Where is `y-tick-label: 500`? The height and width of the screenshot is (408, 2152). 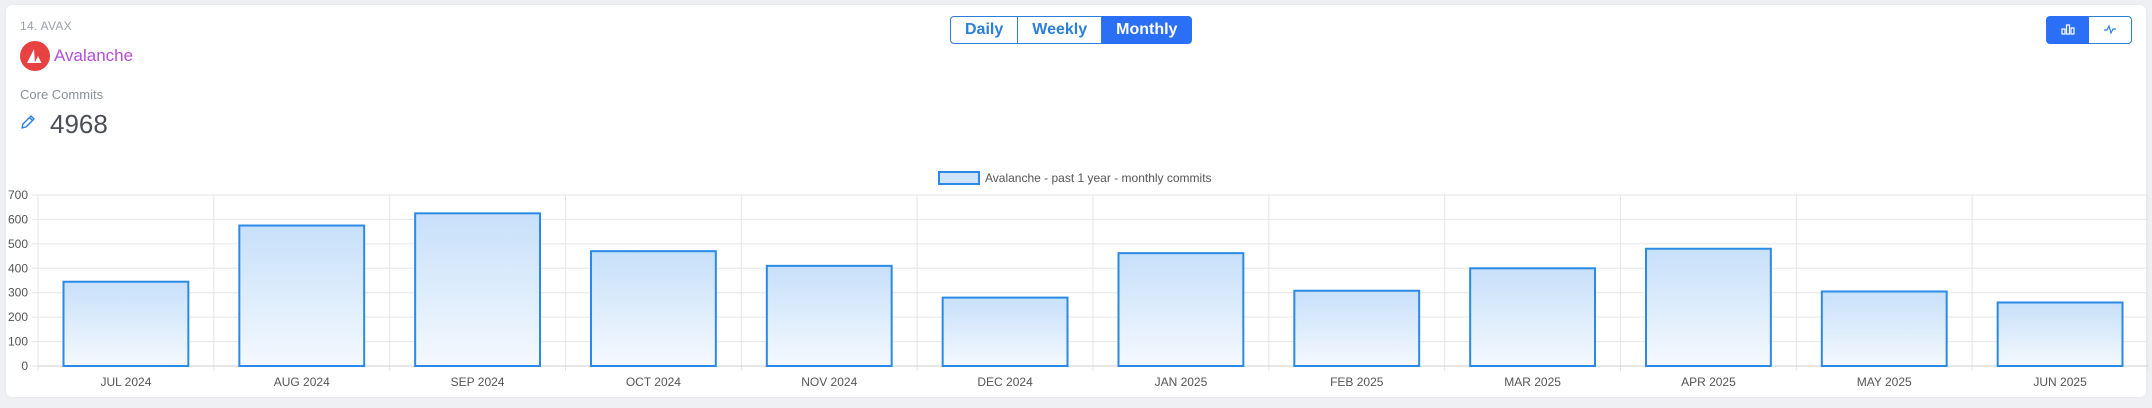
y-tick-label: 500 is located at coordinates (18, 244).